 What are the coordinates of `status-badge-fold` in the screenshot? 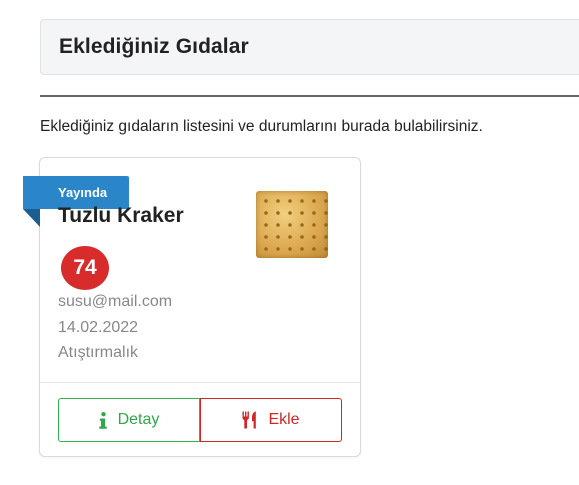 It's located at (31, 218).